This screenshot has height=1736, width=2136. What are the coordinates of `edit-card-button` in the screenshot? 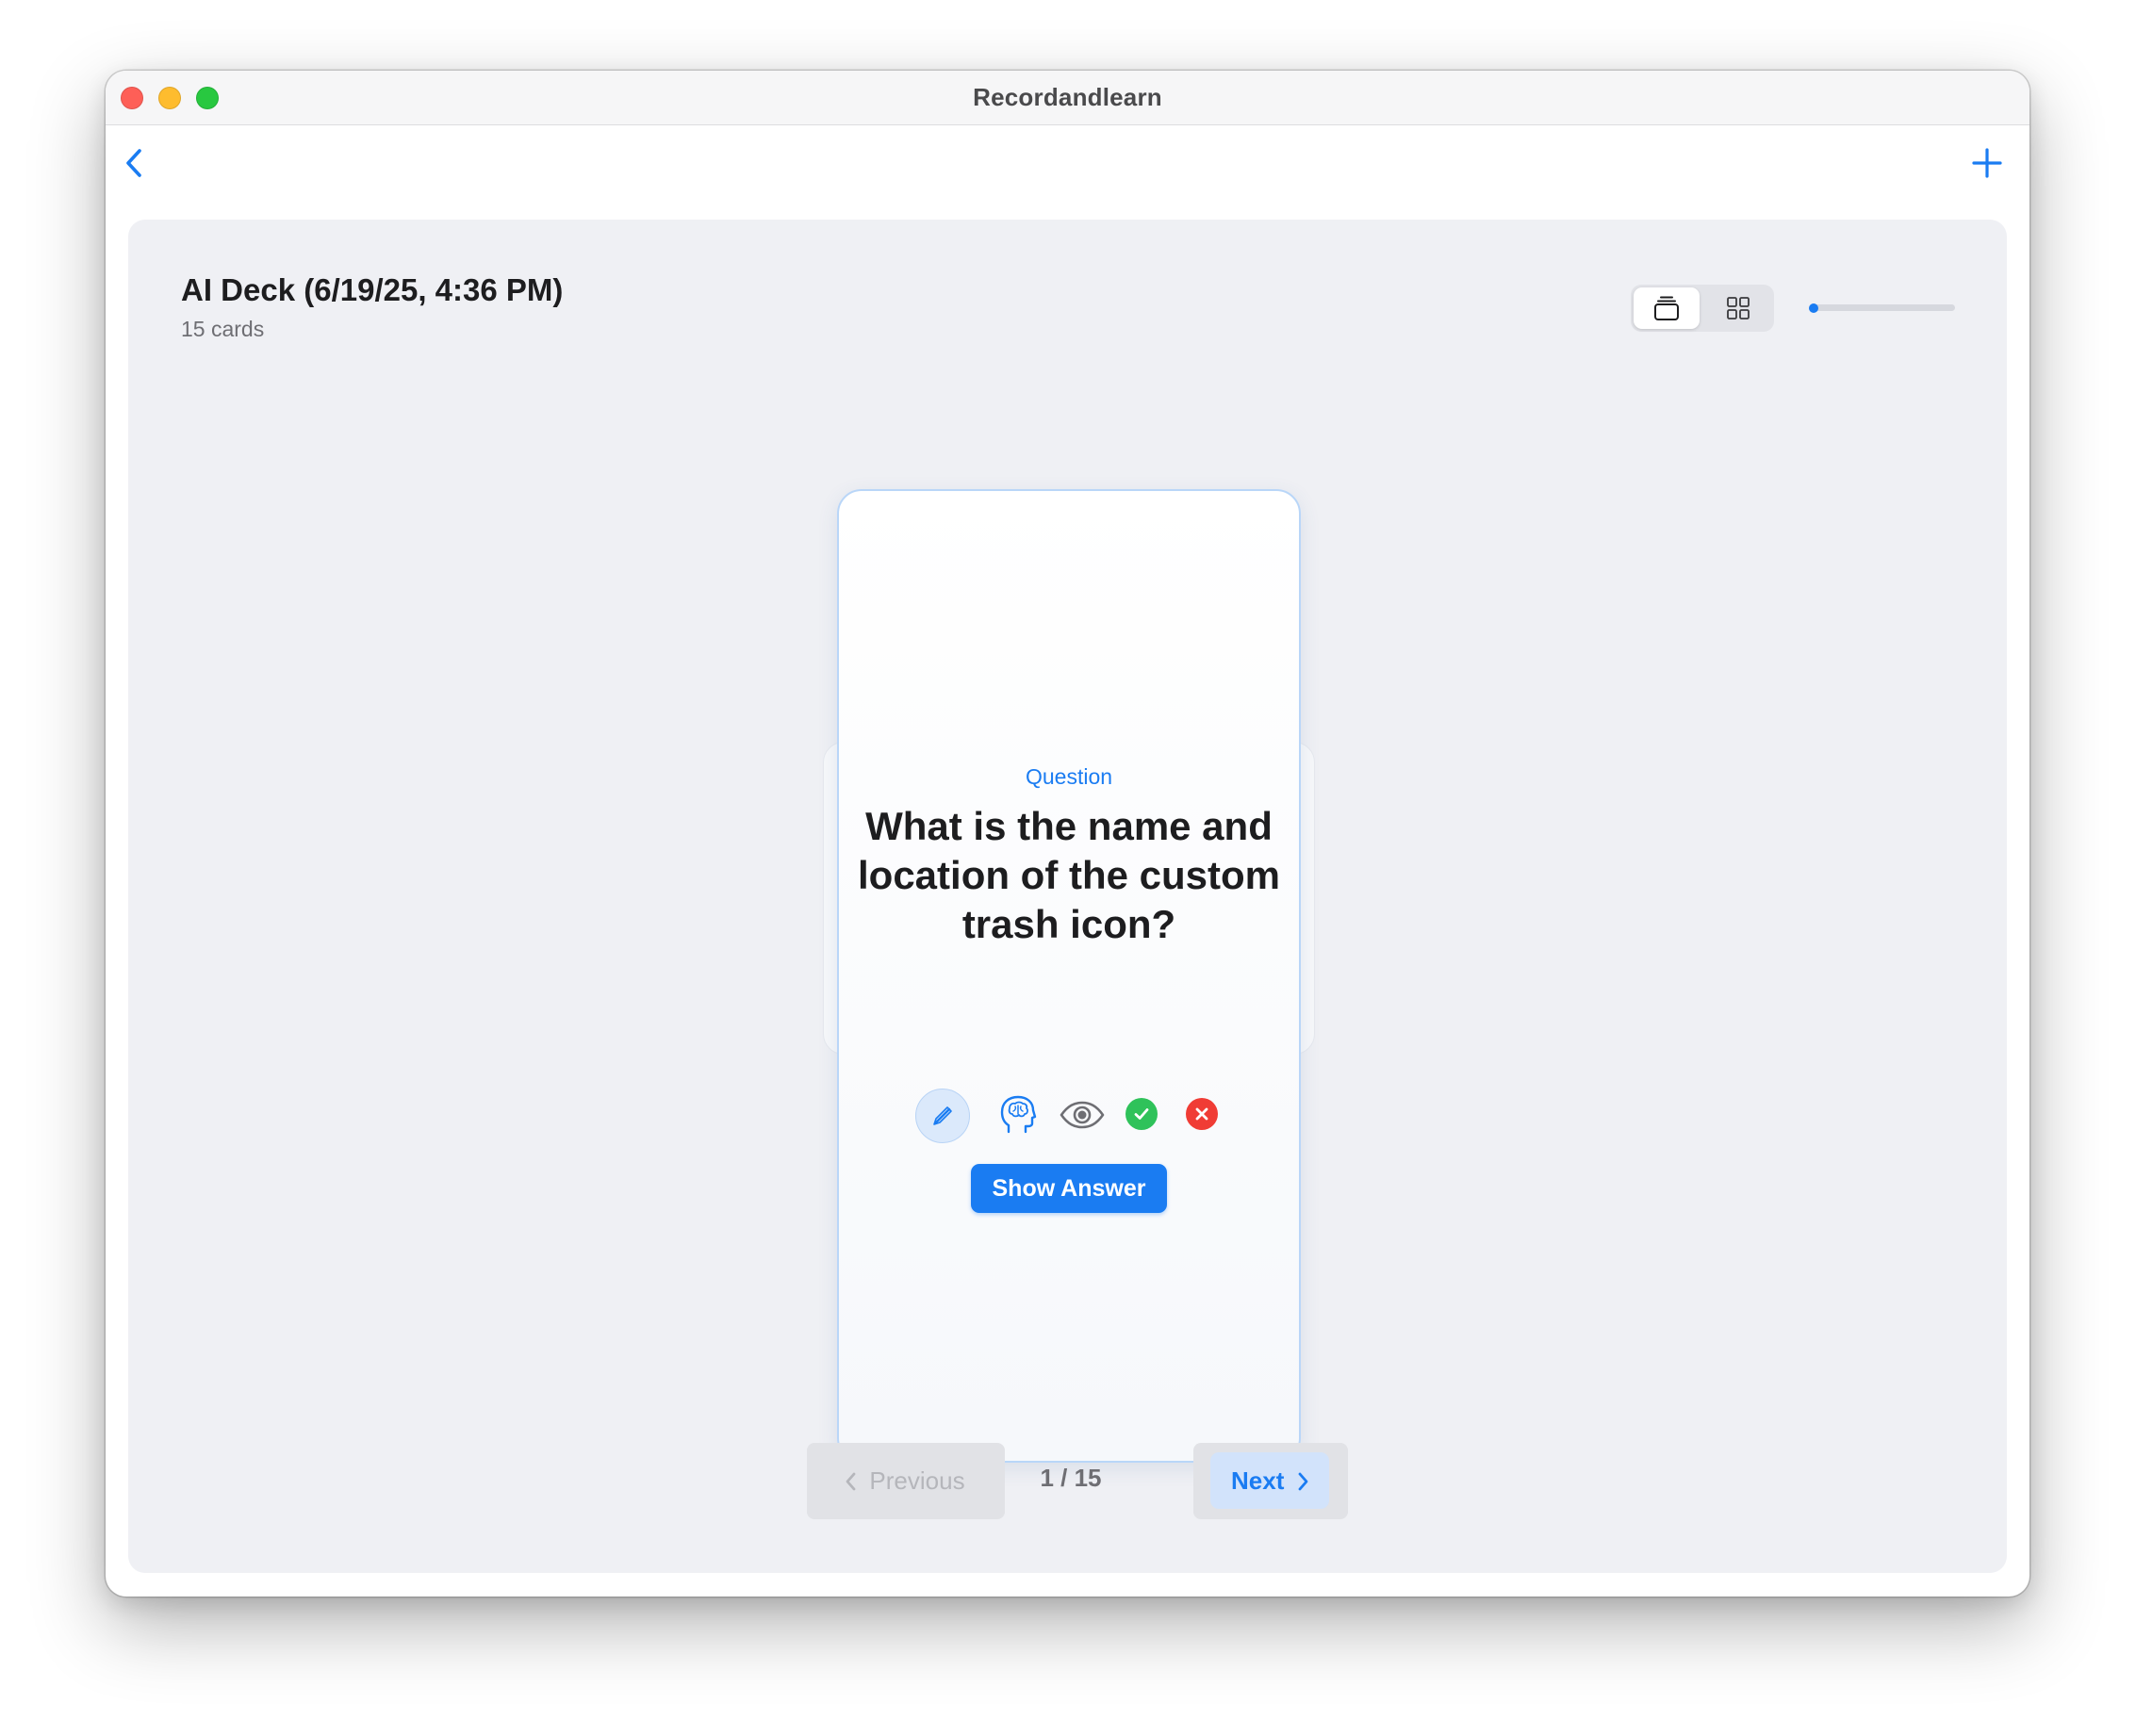 It's located at (943, 1116).